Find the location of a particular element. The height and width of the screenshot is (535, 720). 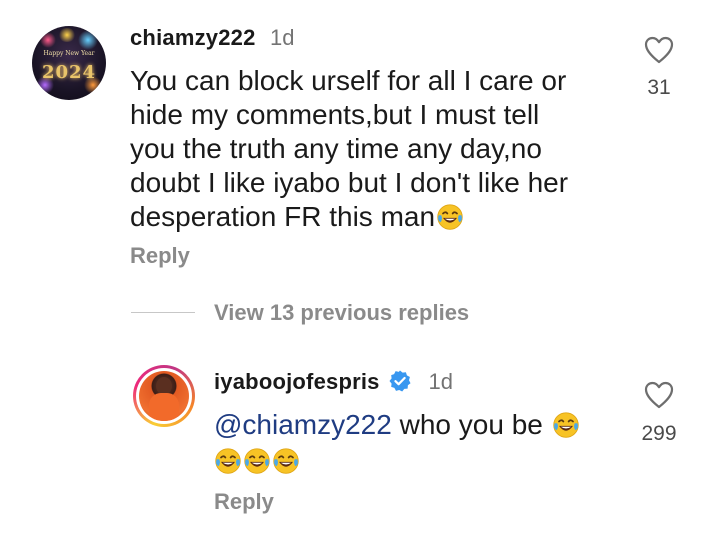

comment-header: chiamzy222 1d is located at coordinates (212, 38).